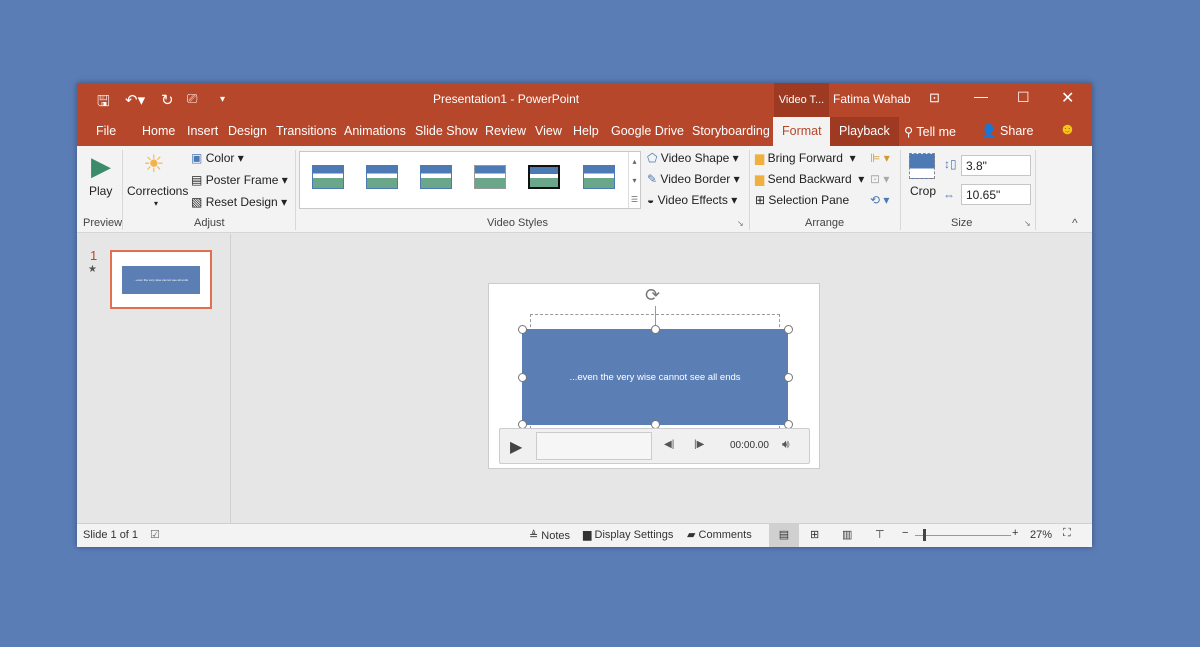 This screenshot has height=647, width=1200. What do you see at coordinates (981, 96) in the screenshot?
I see `minimize-button: —` at bounding box center [981, 96].